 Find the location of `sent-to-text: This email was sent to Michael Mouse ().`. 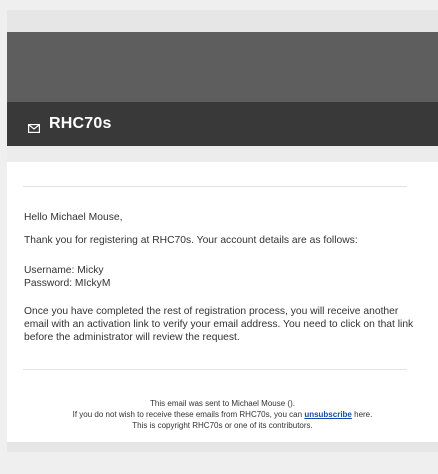

sent-to-text: This email was sent to Michael Mouse (). is located at coordinates (222, 403).